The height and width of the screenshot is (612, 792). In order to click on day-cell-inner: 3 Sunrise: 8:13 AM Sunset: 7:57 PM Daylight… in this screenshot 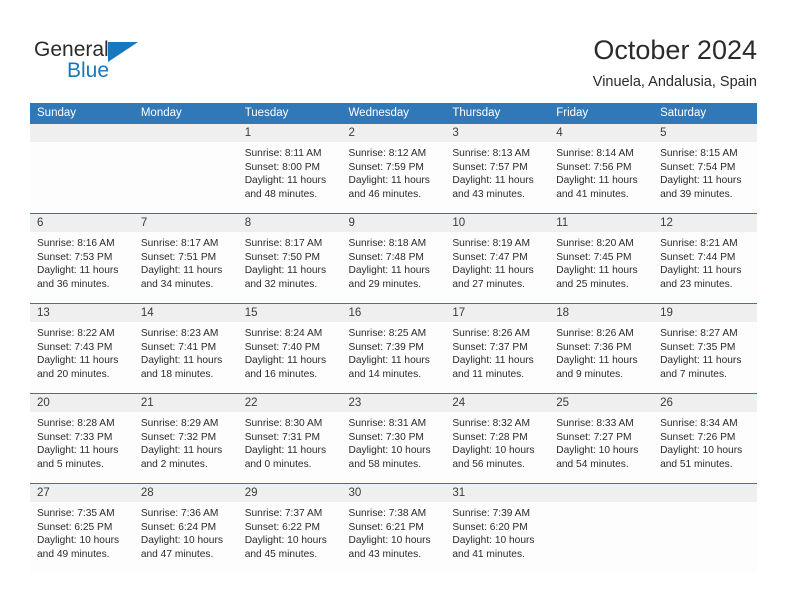, I will do `click(497, 168)`.